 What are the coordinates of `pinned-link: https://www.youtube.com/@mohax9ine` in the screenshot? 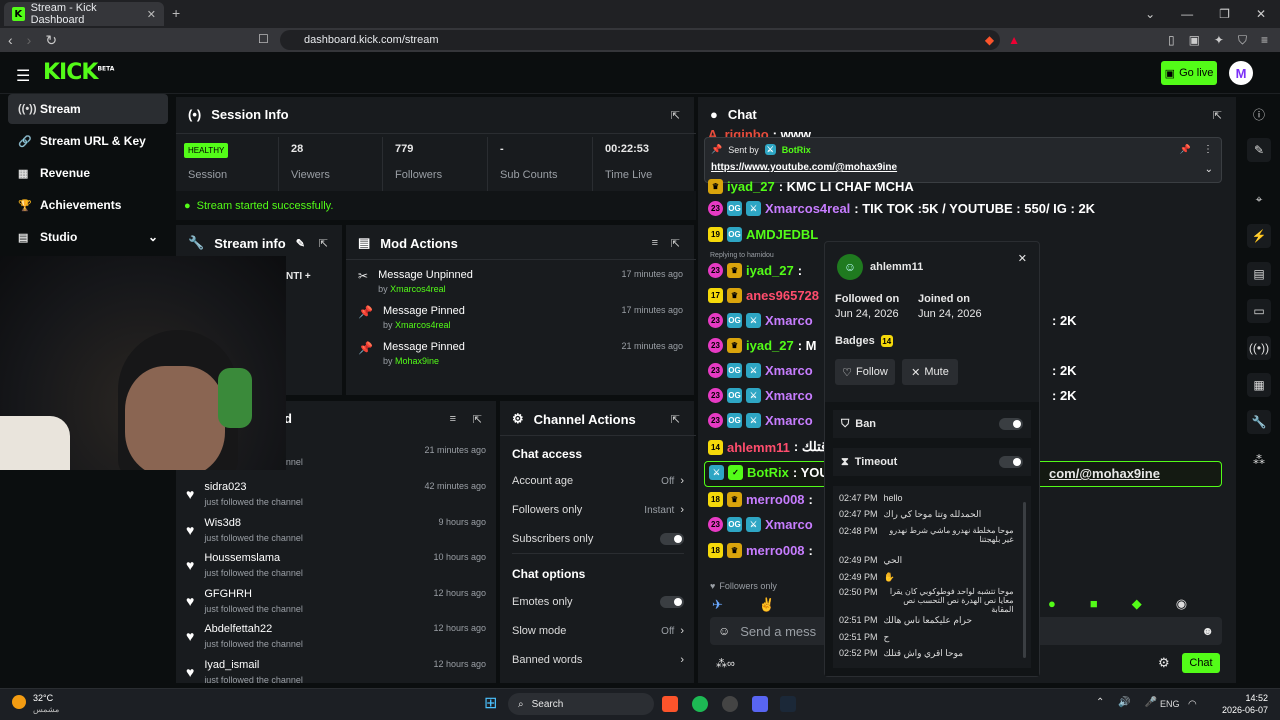 It's located at (804, 167).